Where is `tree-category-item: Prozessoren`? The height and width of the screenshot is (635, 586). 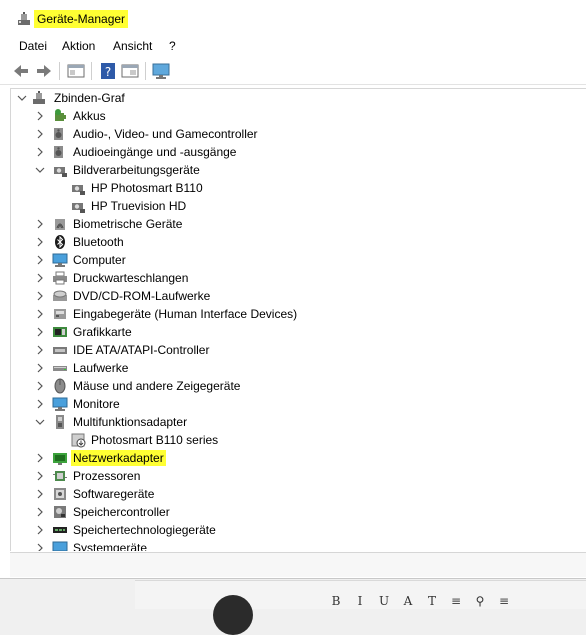 tree-category-item: Prozessoren is located at coordinates (296, 476).